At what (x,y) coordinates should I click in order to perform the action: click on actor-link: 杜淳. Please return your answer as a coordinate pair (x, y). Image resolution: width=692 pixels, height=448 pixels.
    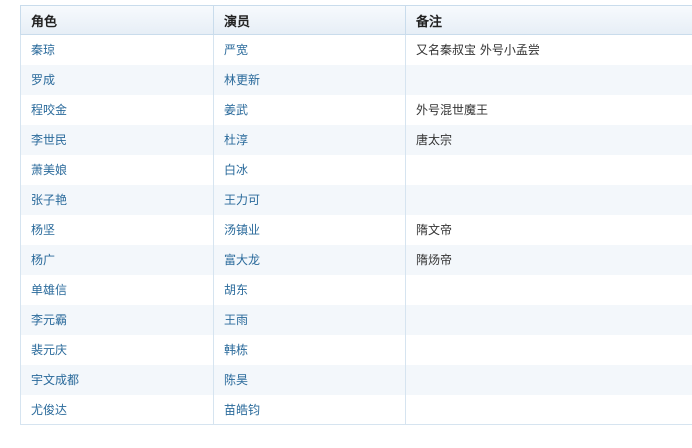
    Looking at the image, I should click on (309, 139).